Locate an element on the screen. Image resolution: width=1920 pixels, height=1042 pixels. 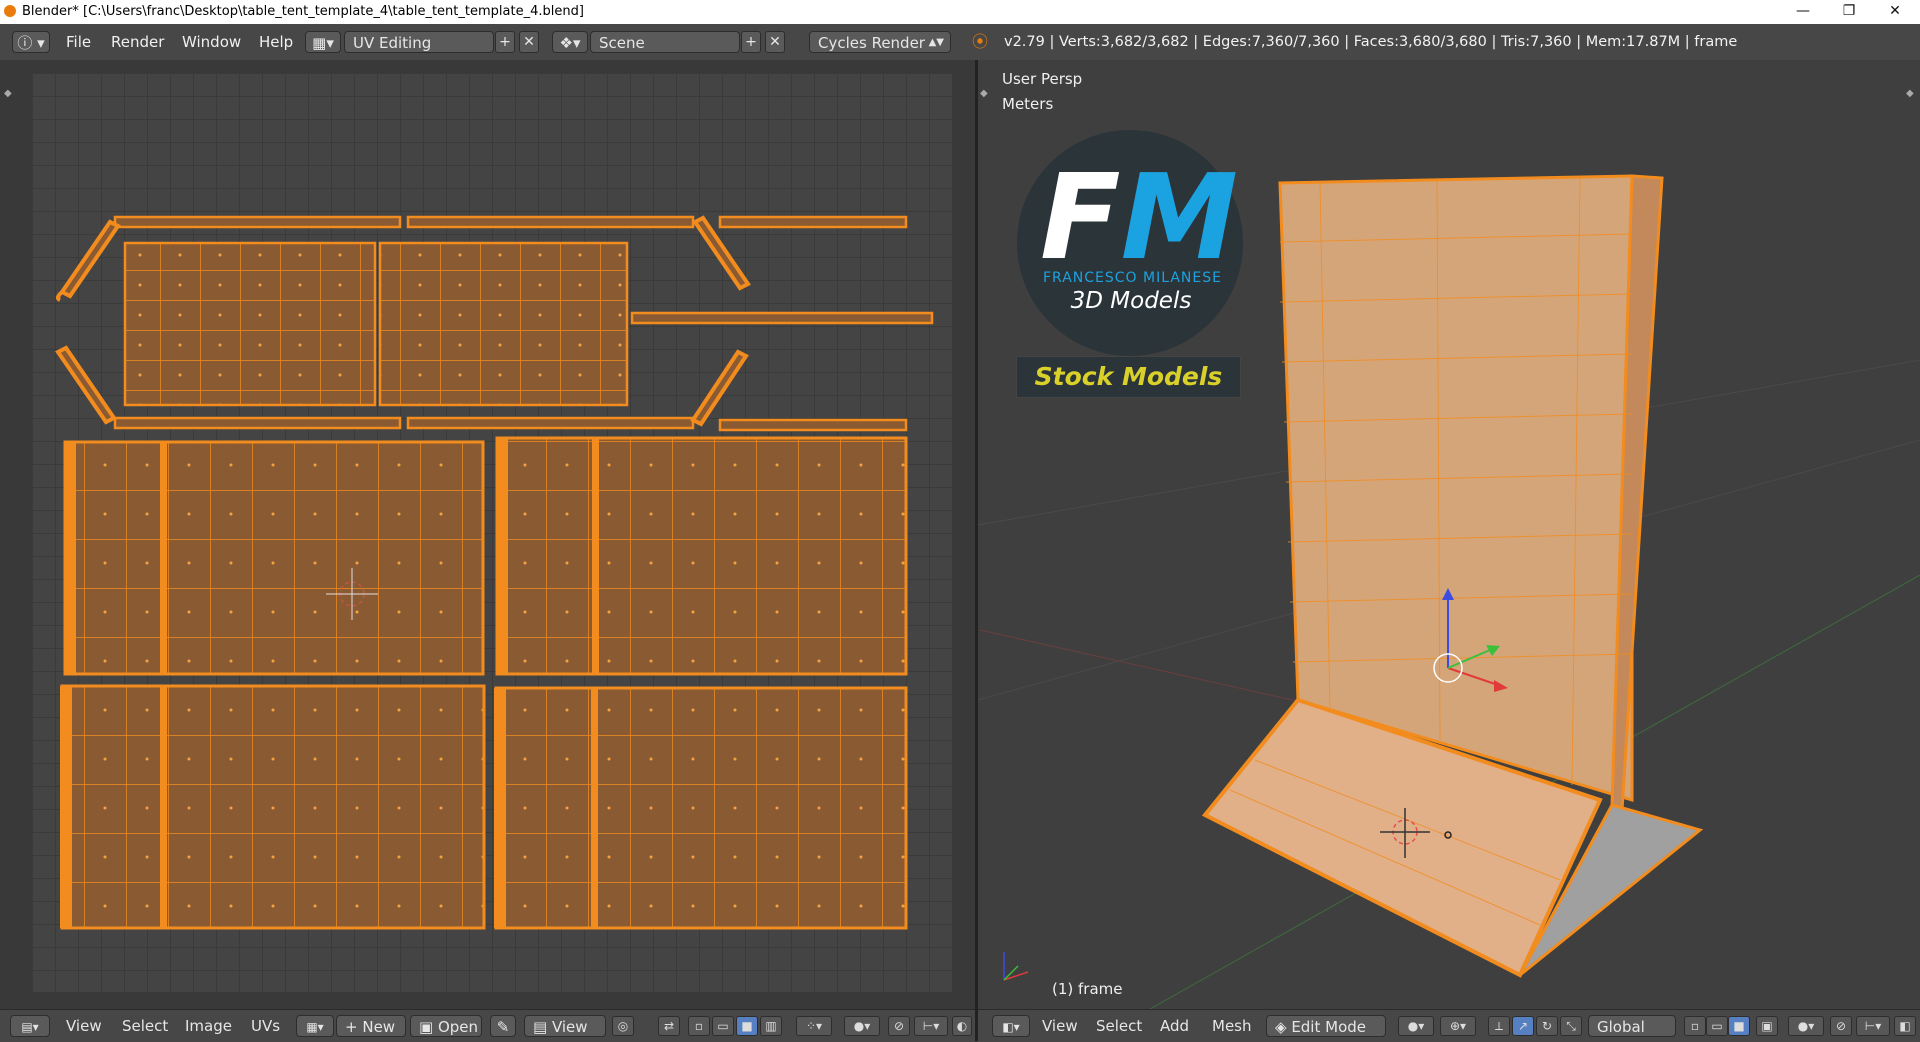
vp-menu-mesh: Mesh is located at coordinates (1232, 1026).